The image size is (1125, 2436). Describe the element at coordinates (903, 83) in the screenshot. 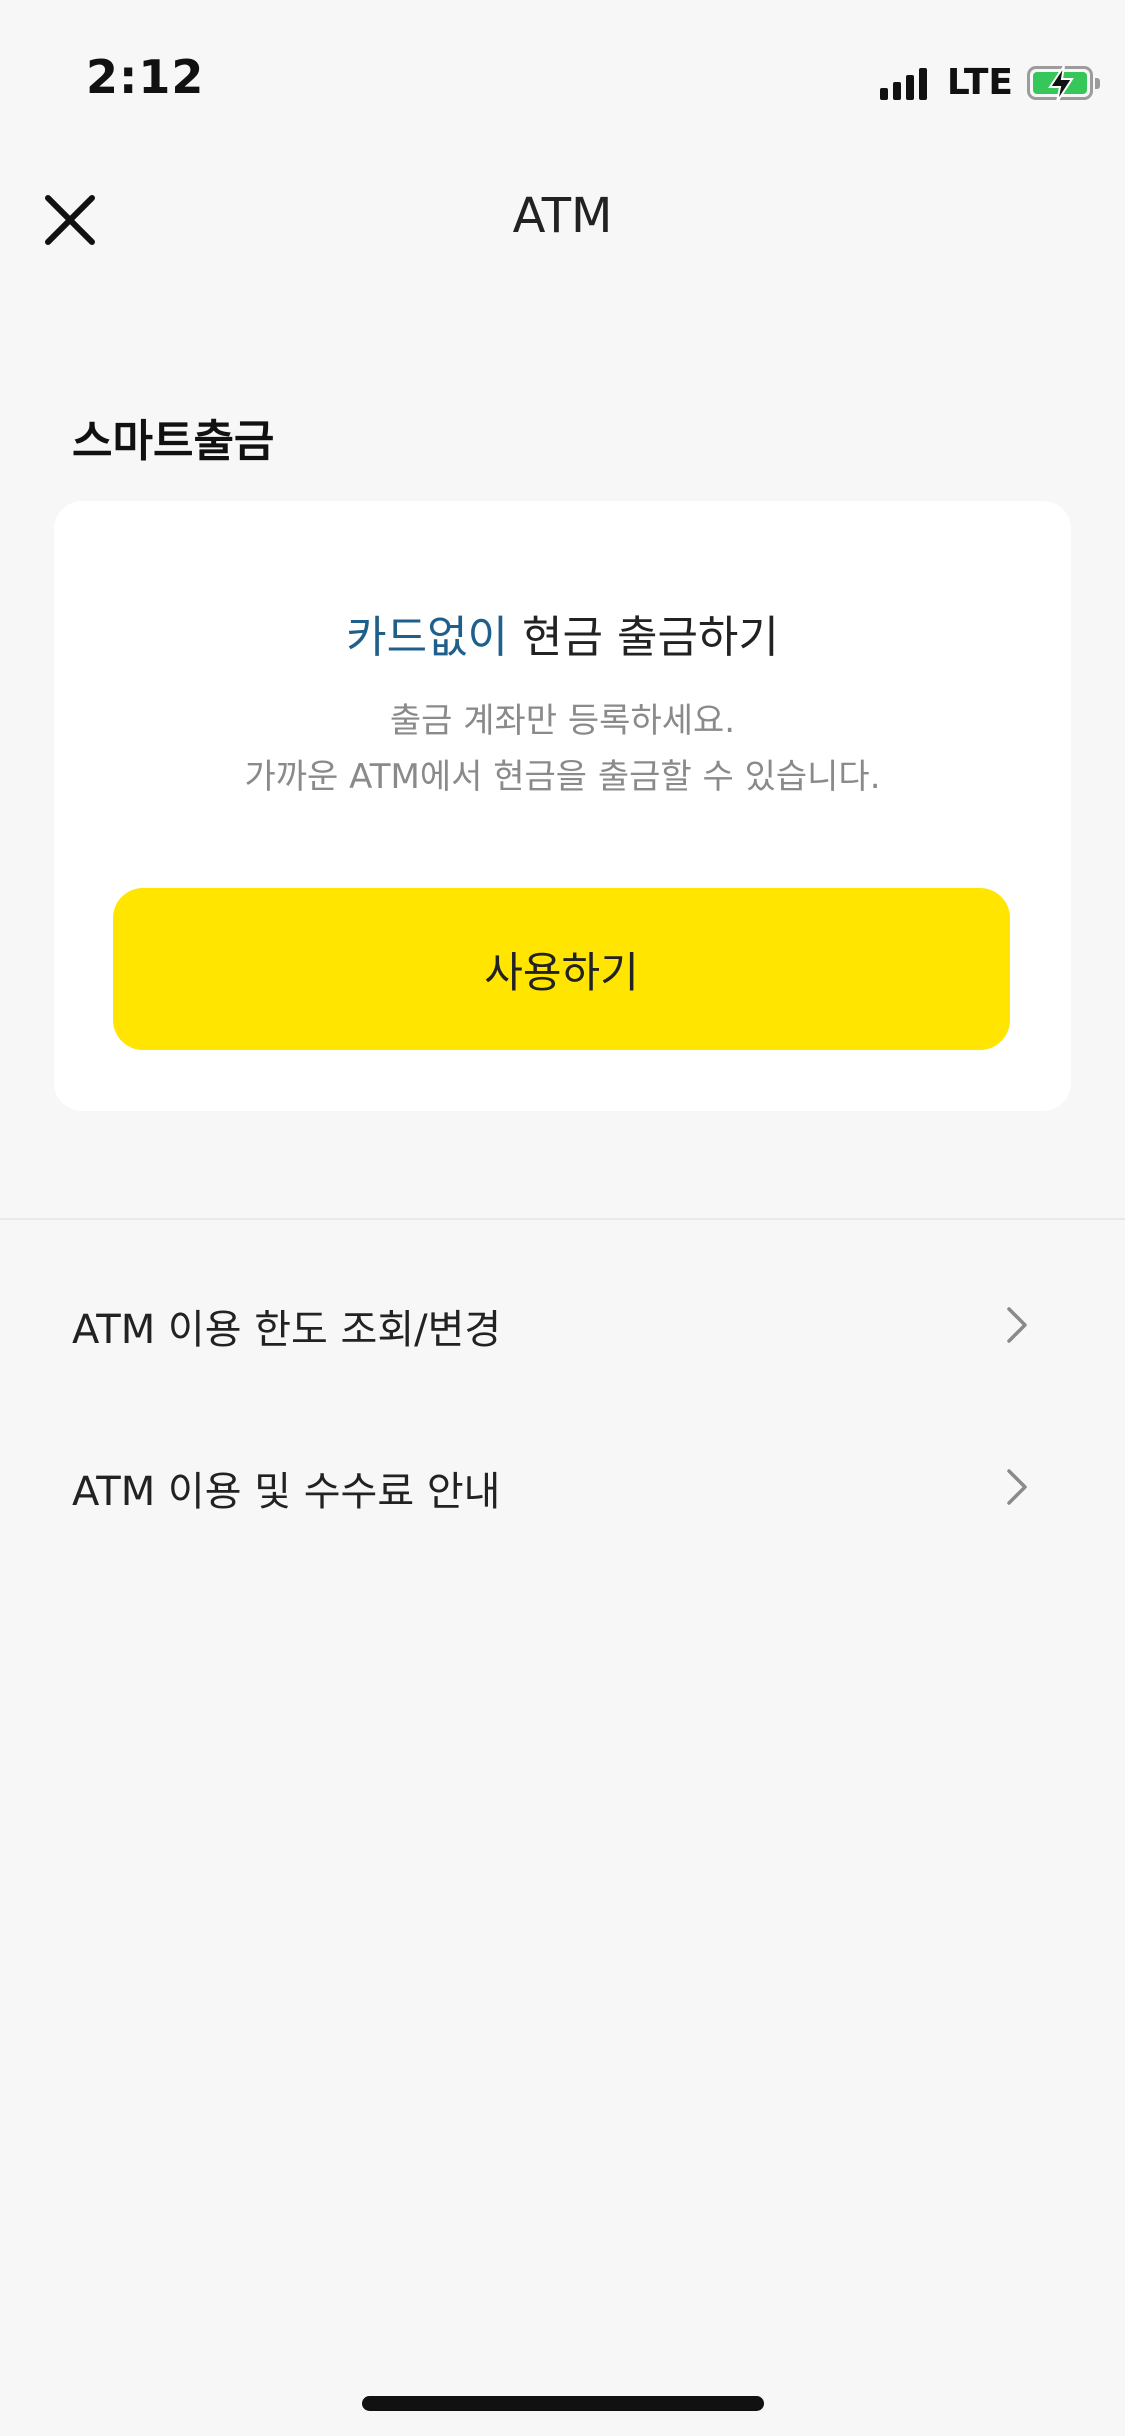

I see `signal-icon` at that location.